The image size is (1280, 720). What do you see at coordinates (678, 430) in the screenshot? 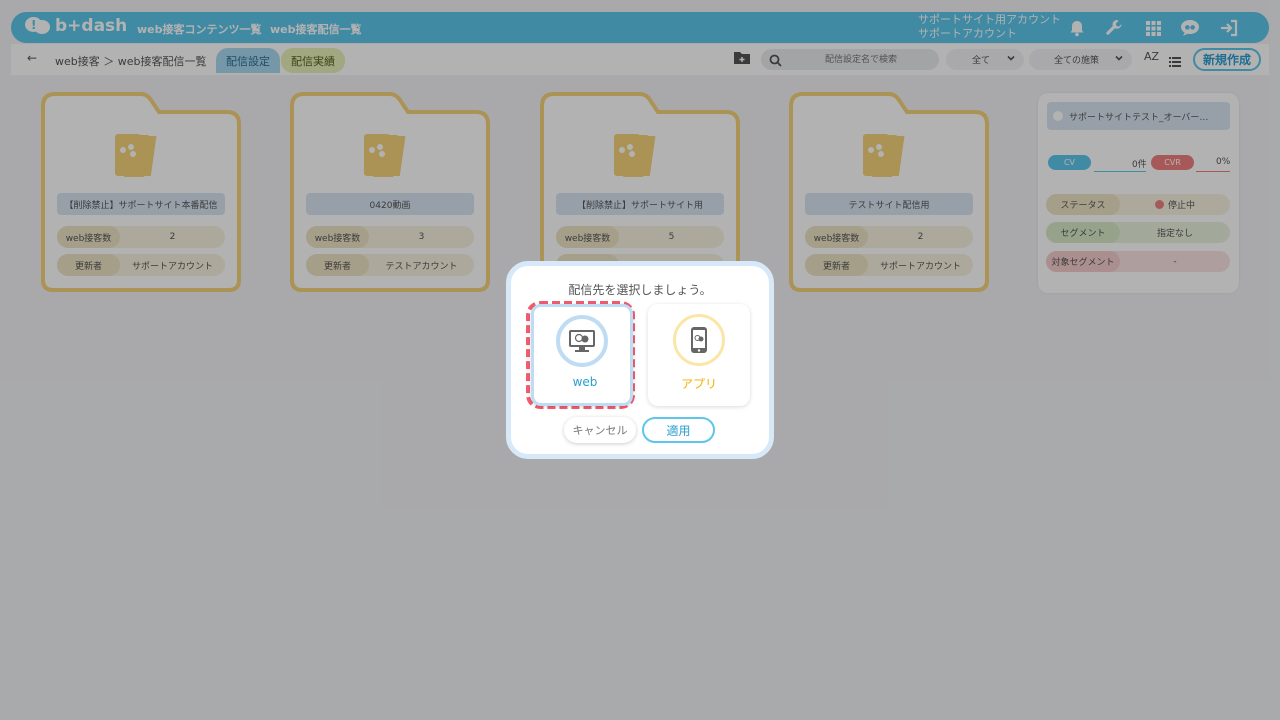
I see `apply-button: 適用` at bounding box center [678, 430].